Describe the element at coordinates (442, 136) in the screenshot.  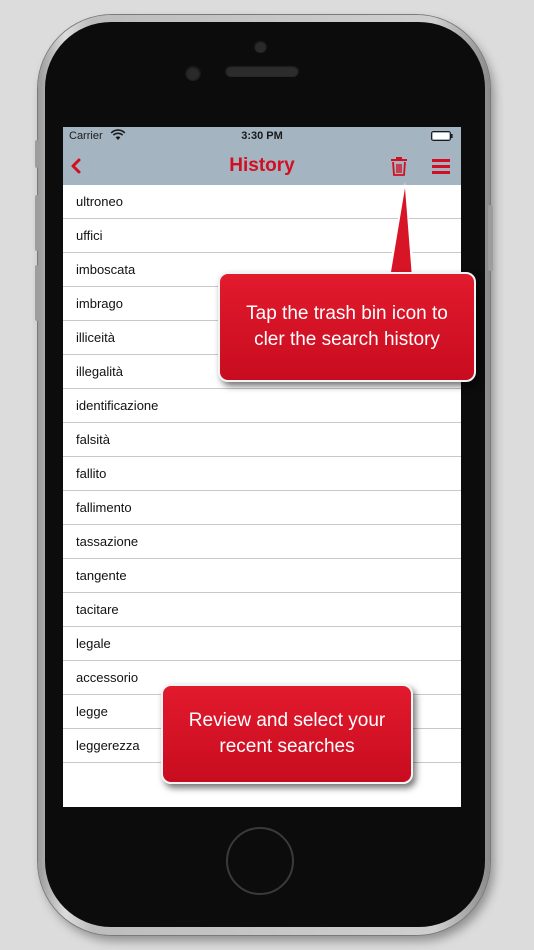
I see `battery-icon` at that location.